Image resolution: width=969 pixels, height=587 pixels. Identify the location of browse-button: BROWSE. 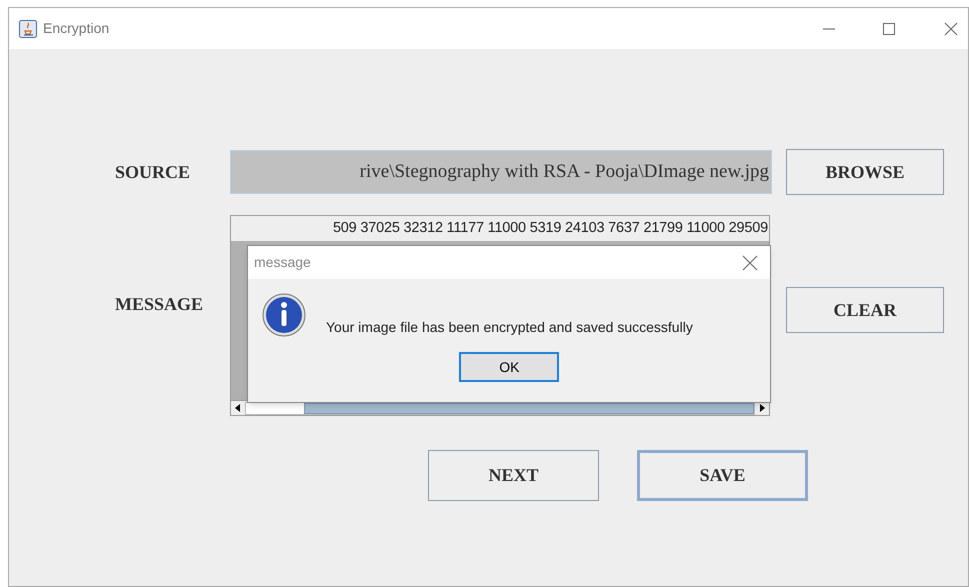
(865, 172).